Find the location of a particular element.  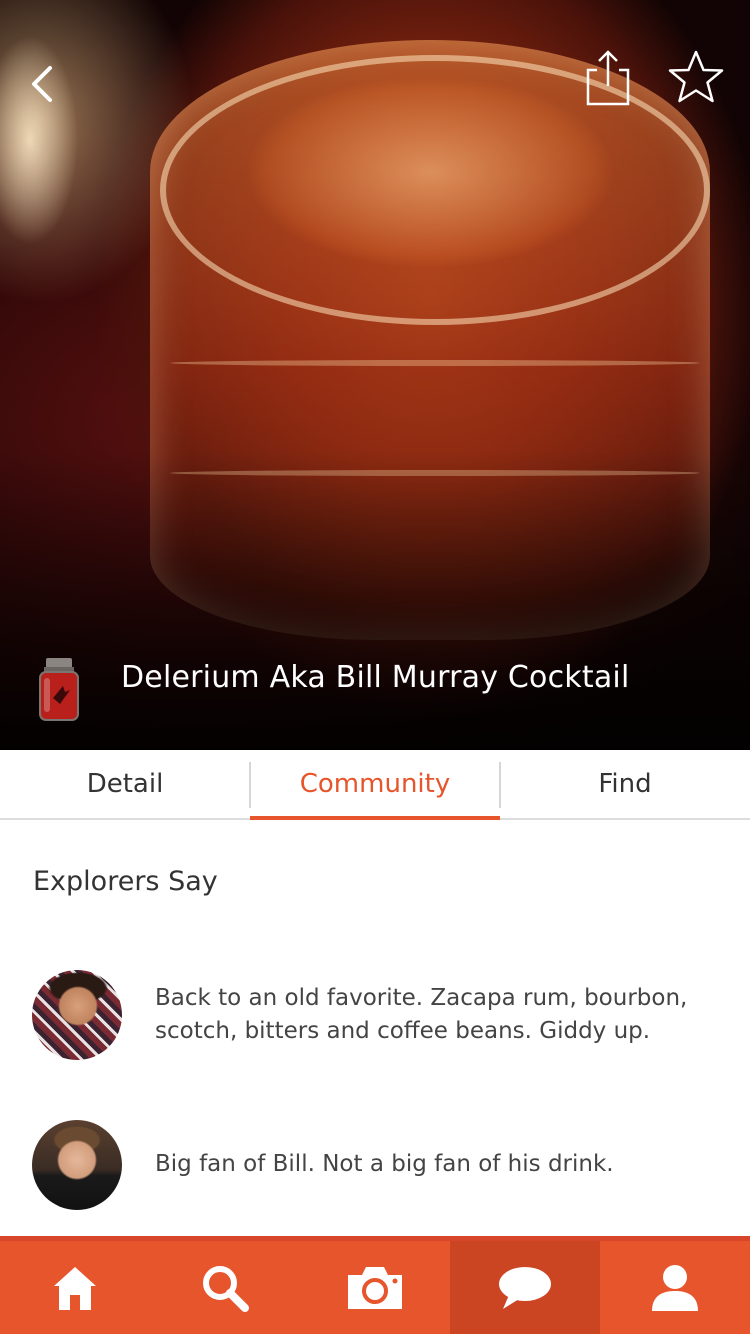

nav-search is located at coordinates (225, 1287).